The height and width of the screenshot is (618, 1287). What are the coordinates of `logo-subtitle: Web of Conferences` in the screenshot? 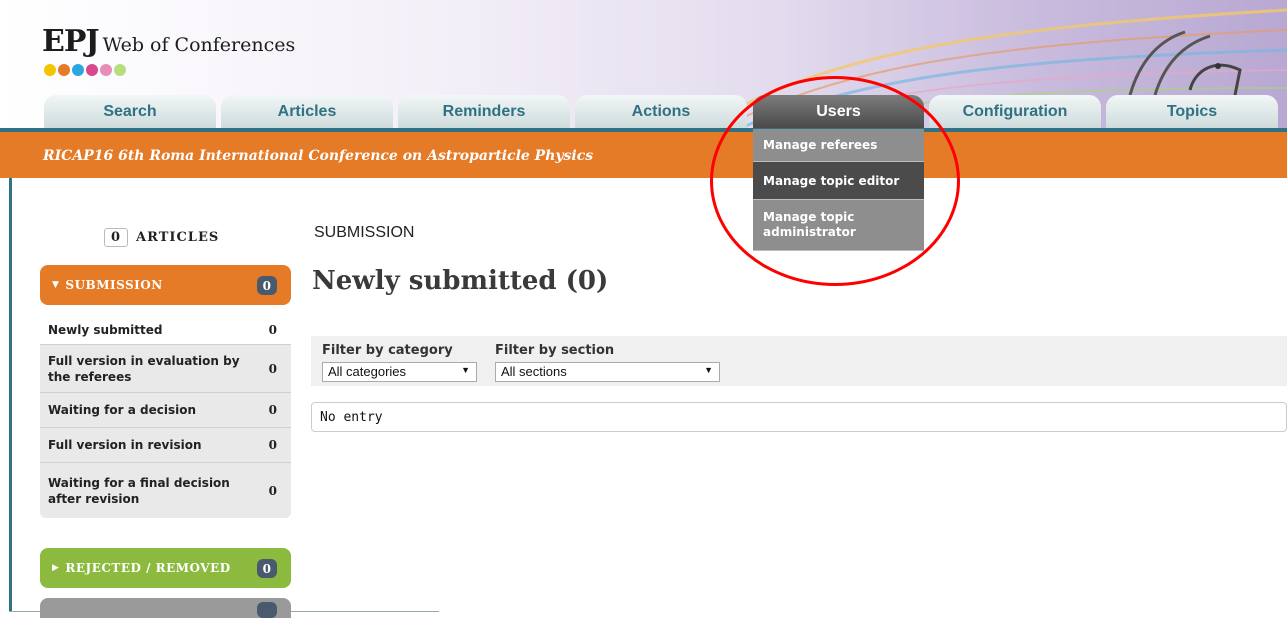 It's located at (199, 45).